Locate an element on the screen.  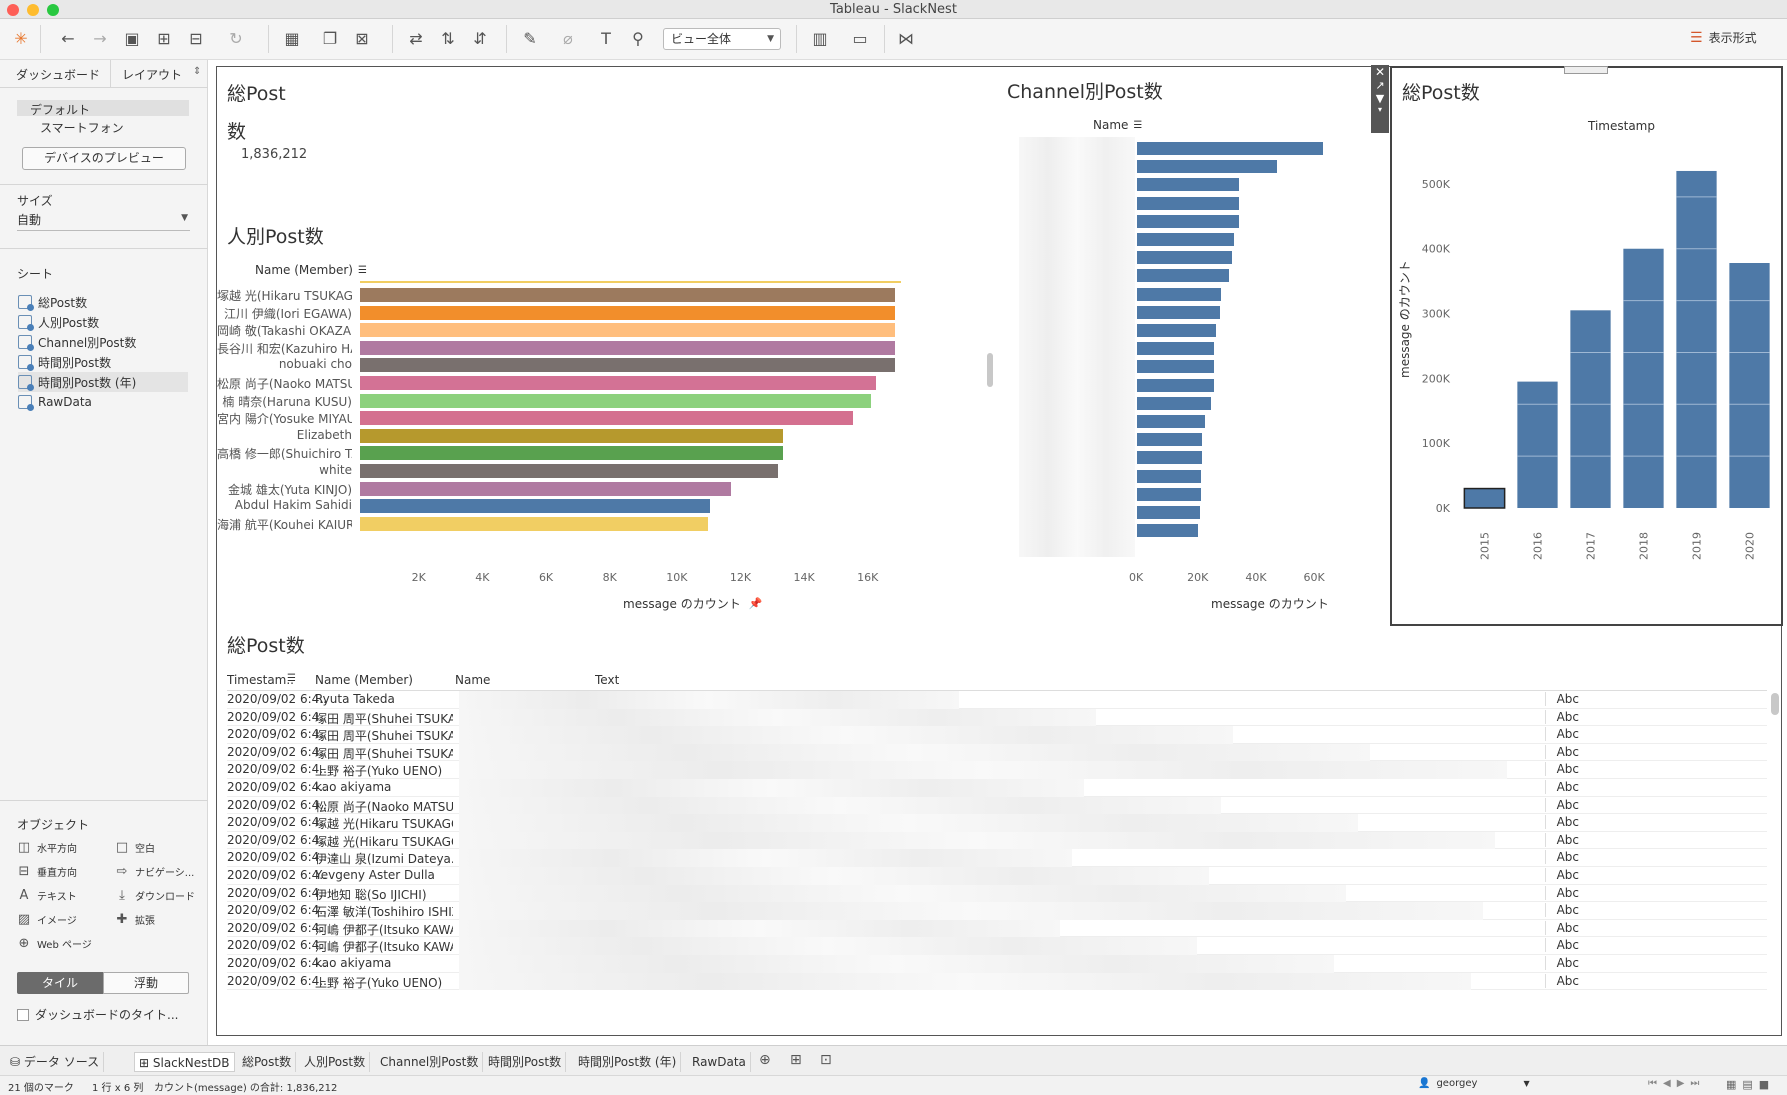
new-dashboard-icon: ⊞ is located at coordinates (796, 1060).